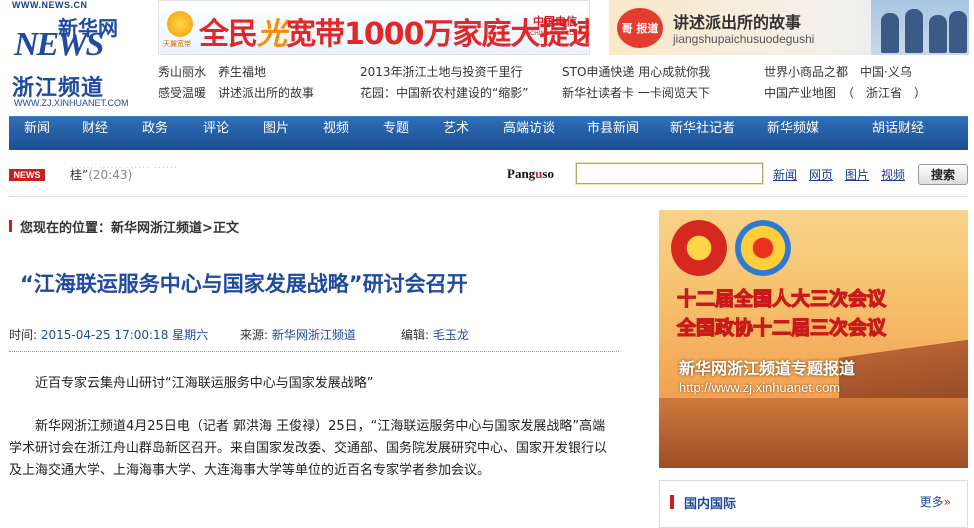  What do you see at coordinates (230, 173) in the screenshot?
I see `news-ticker: …… …… …… …… 桂”(20:43)` at bounding box center [230, 173].